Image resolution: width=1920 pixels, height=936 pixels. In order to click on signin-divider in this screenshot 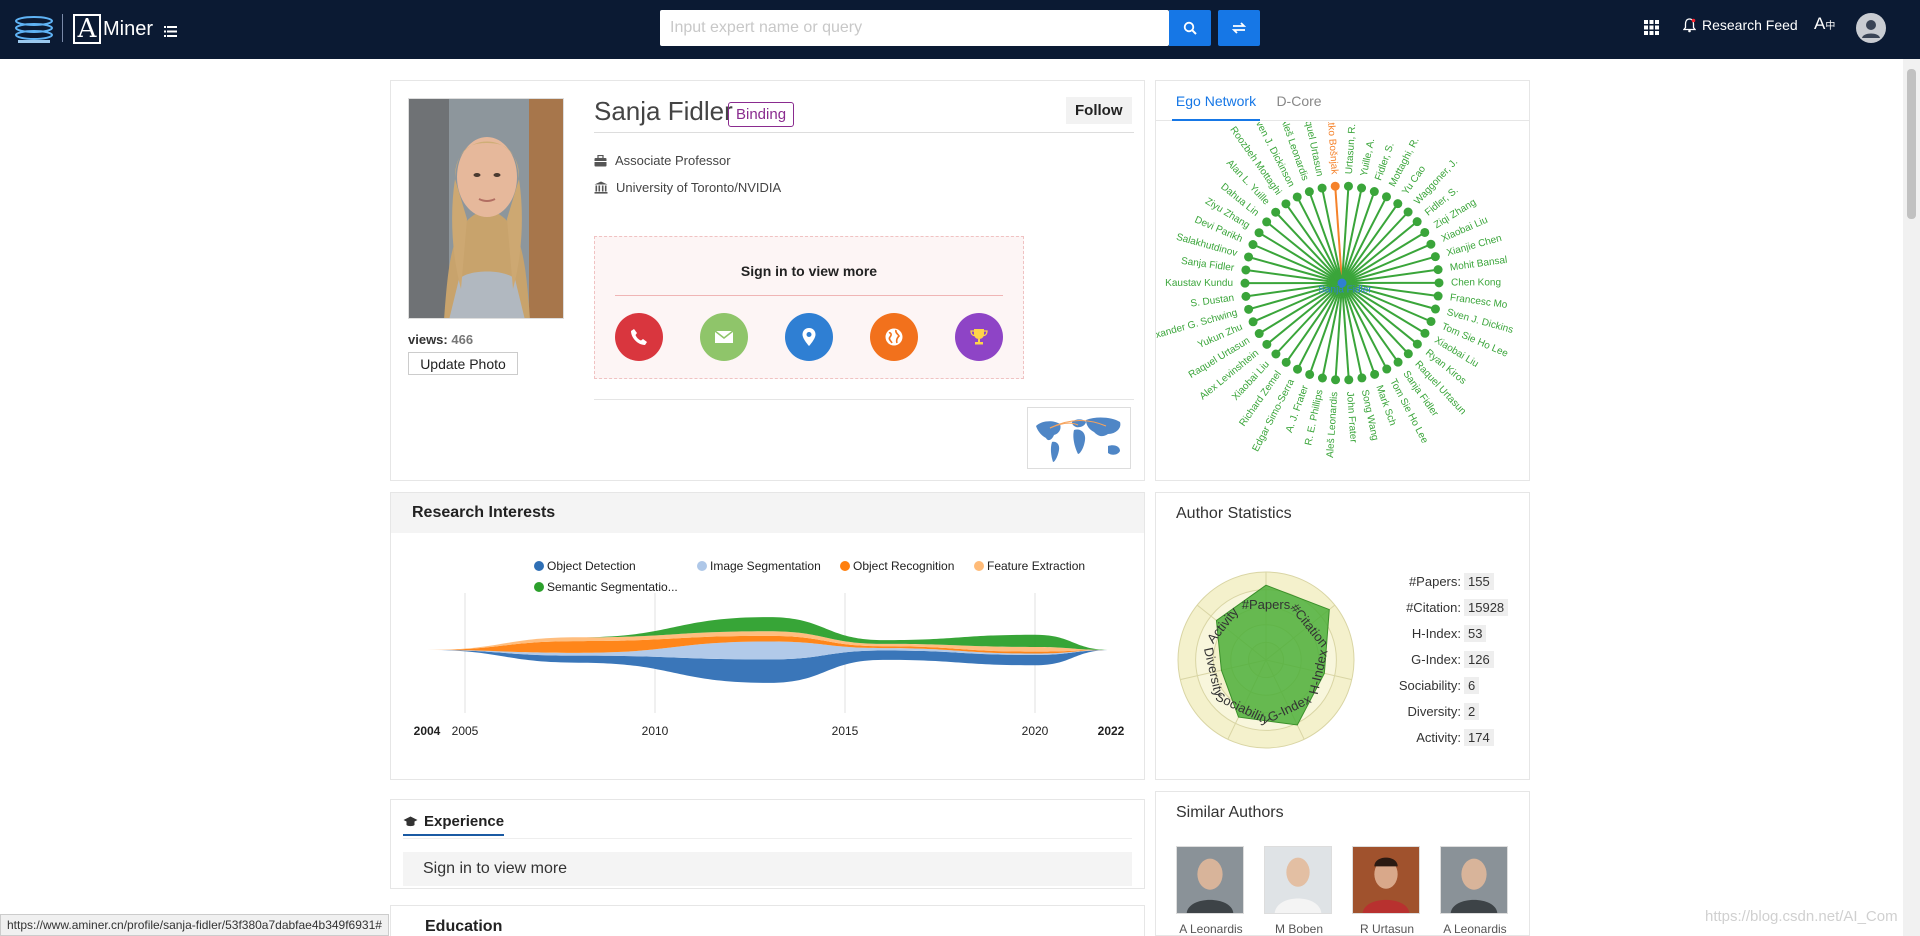, I will do `click(809, 295)`.